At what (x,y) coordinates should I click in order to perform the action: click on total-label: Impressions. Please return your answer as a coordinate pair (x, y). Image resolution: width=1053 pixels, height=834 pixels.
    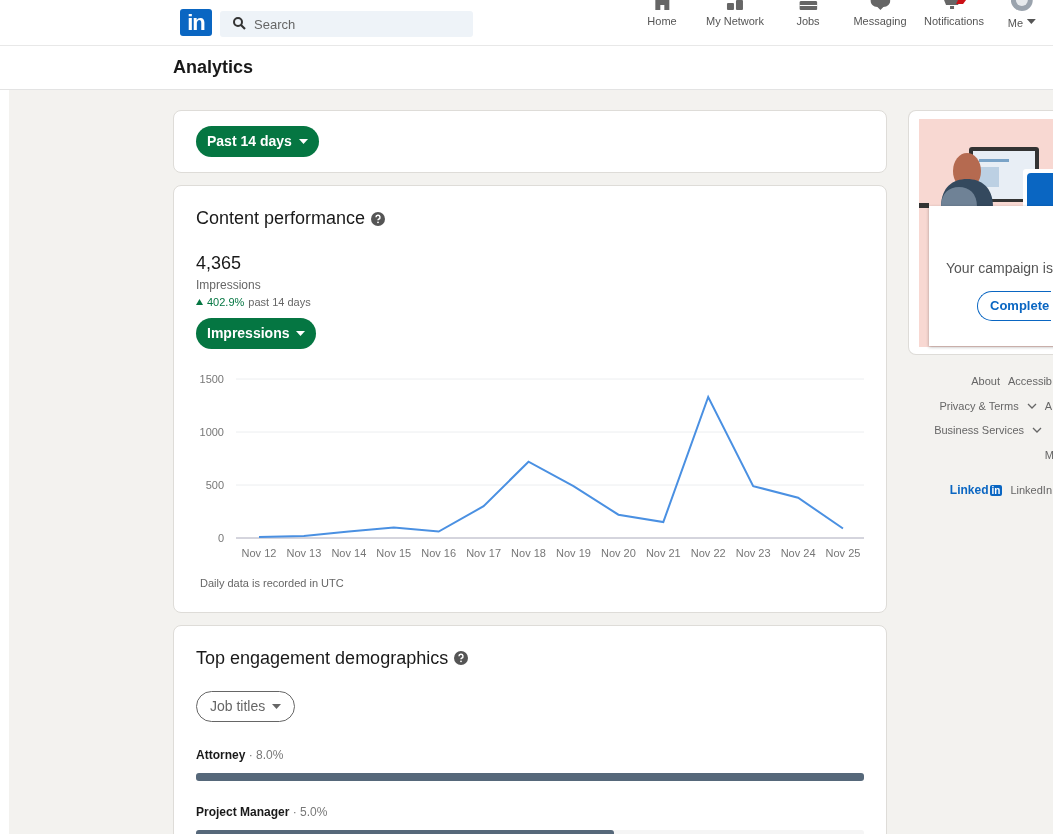
    Looking at the image, I should click on (229, 285).